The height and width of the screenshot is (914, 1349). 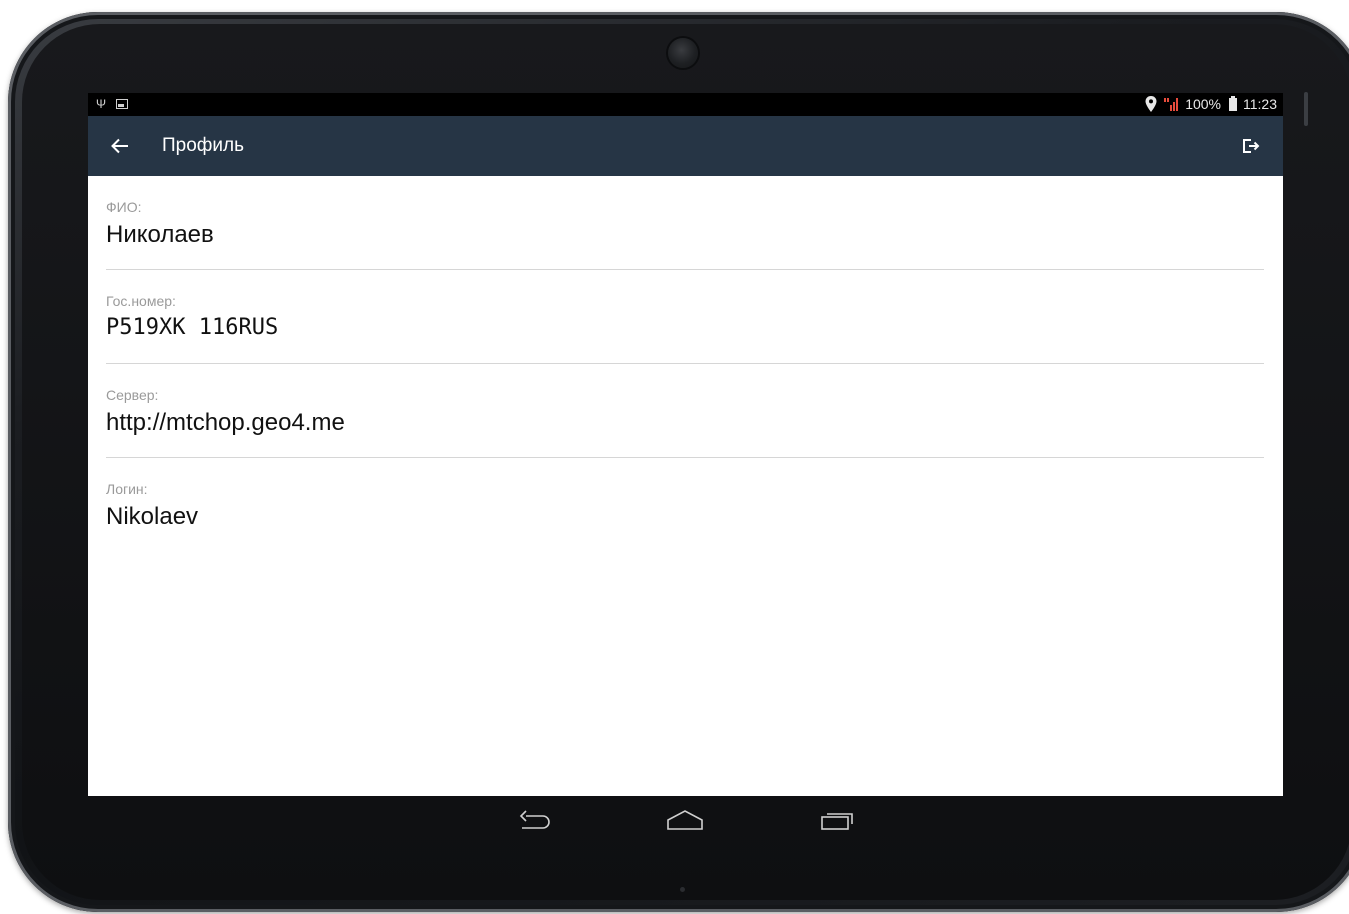 What do you see at coordinates (685, 223) in the screenshot?
I see `field-full-name: ФИО: Николаев` at bounding box center [685, 223].